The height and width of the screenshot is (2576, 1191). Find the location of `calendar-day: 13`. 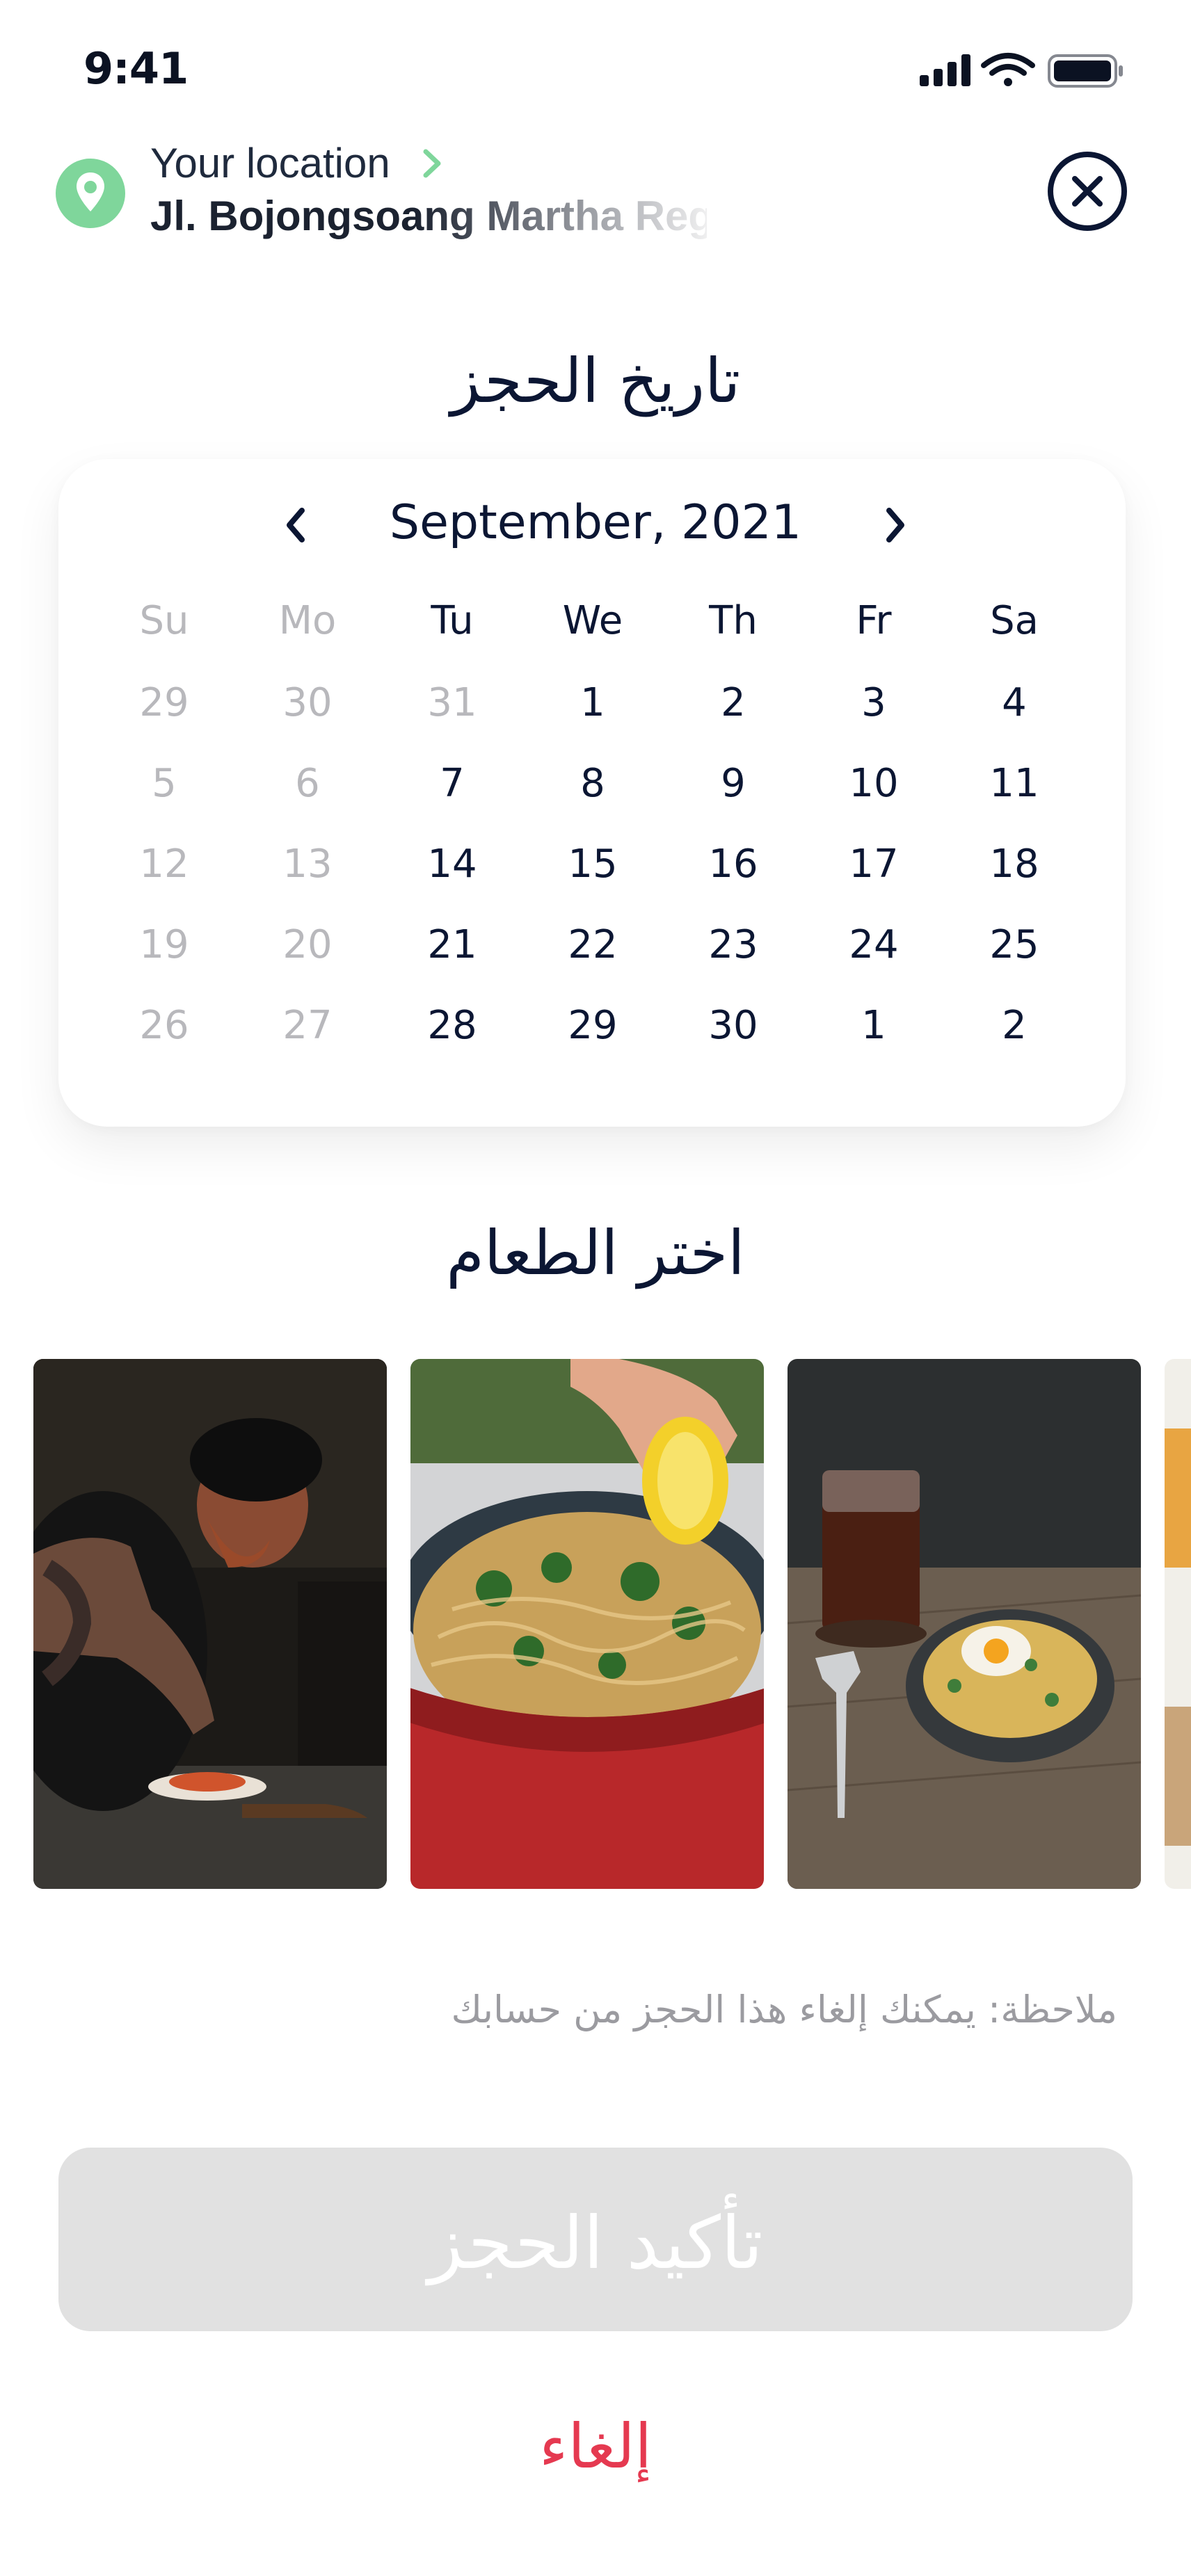

calendar-day: 13 is located at coordinates (307, 864).